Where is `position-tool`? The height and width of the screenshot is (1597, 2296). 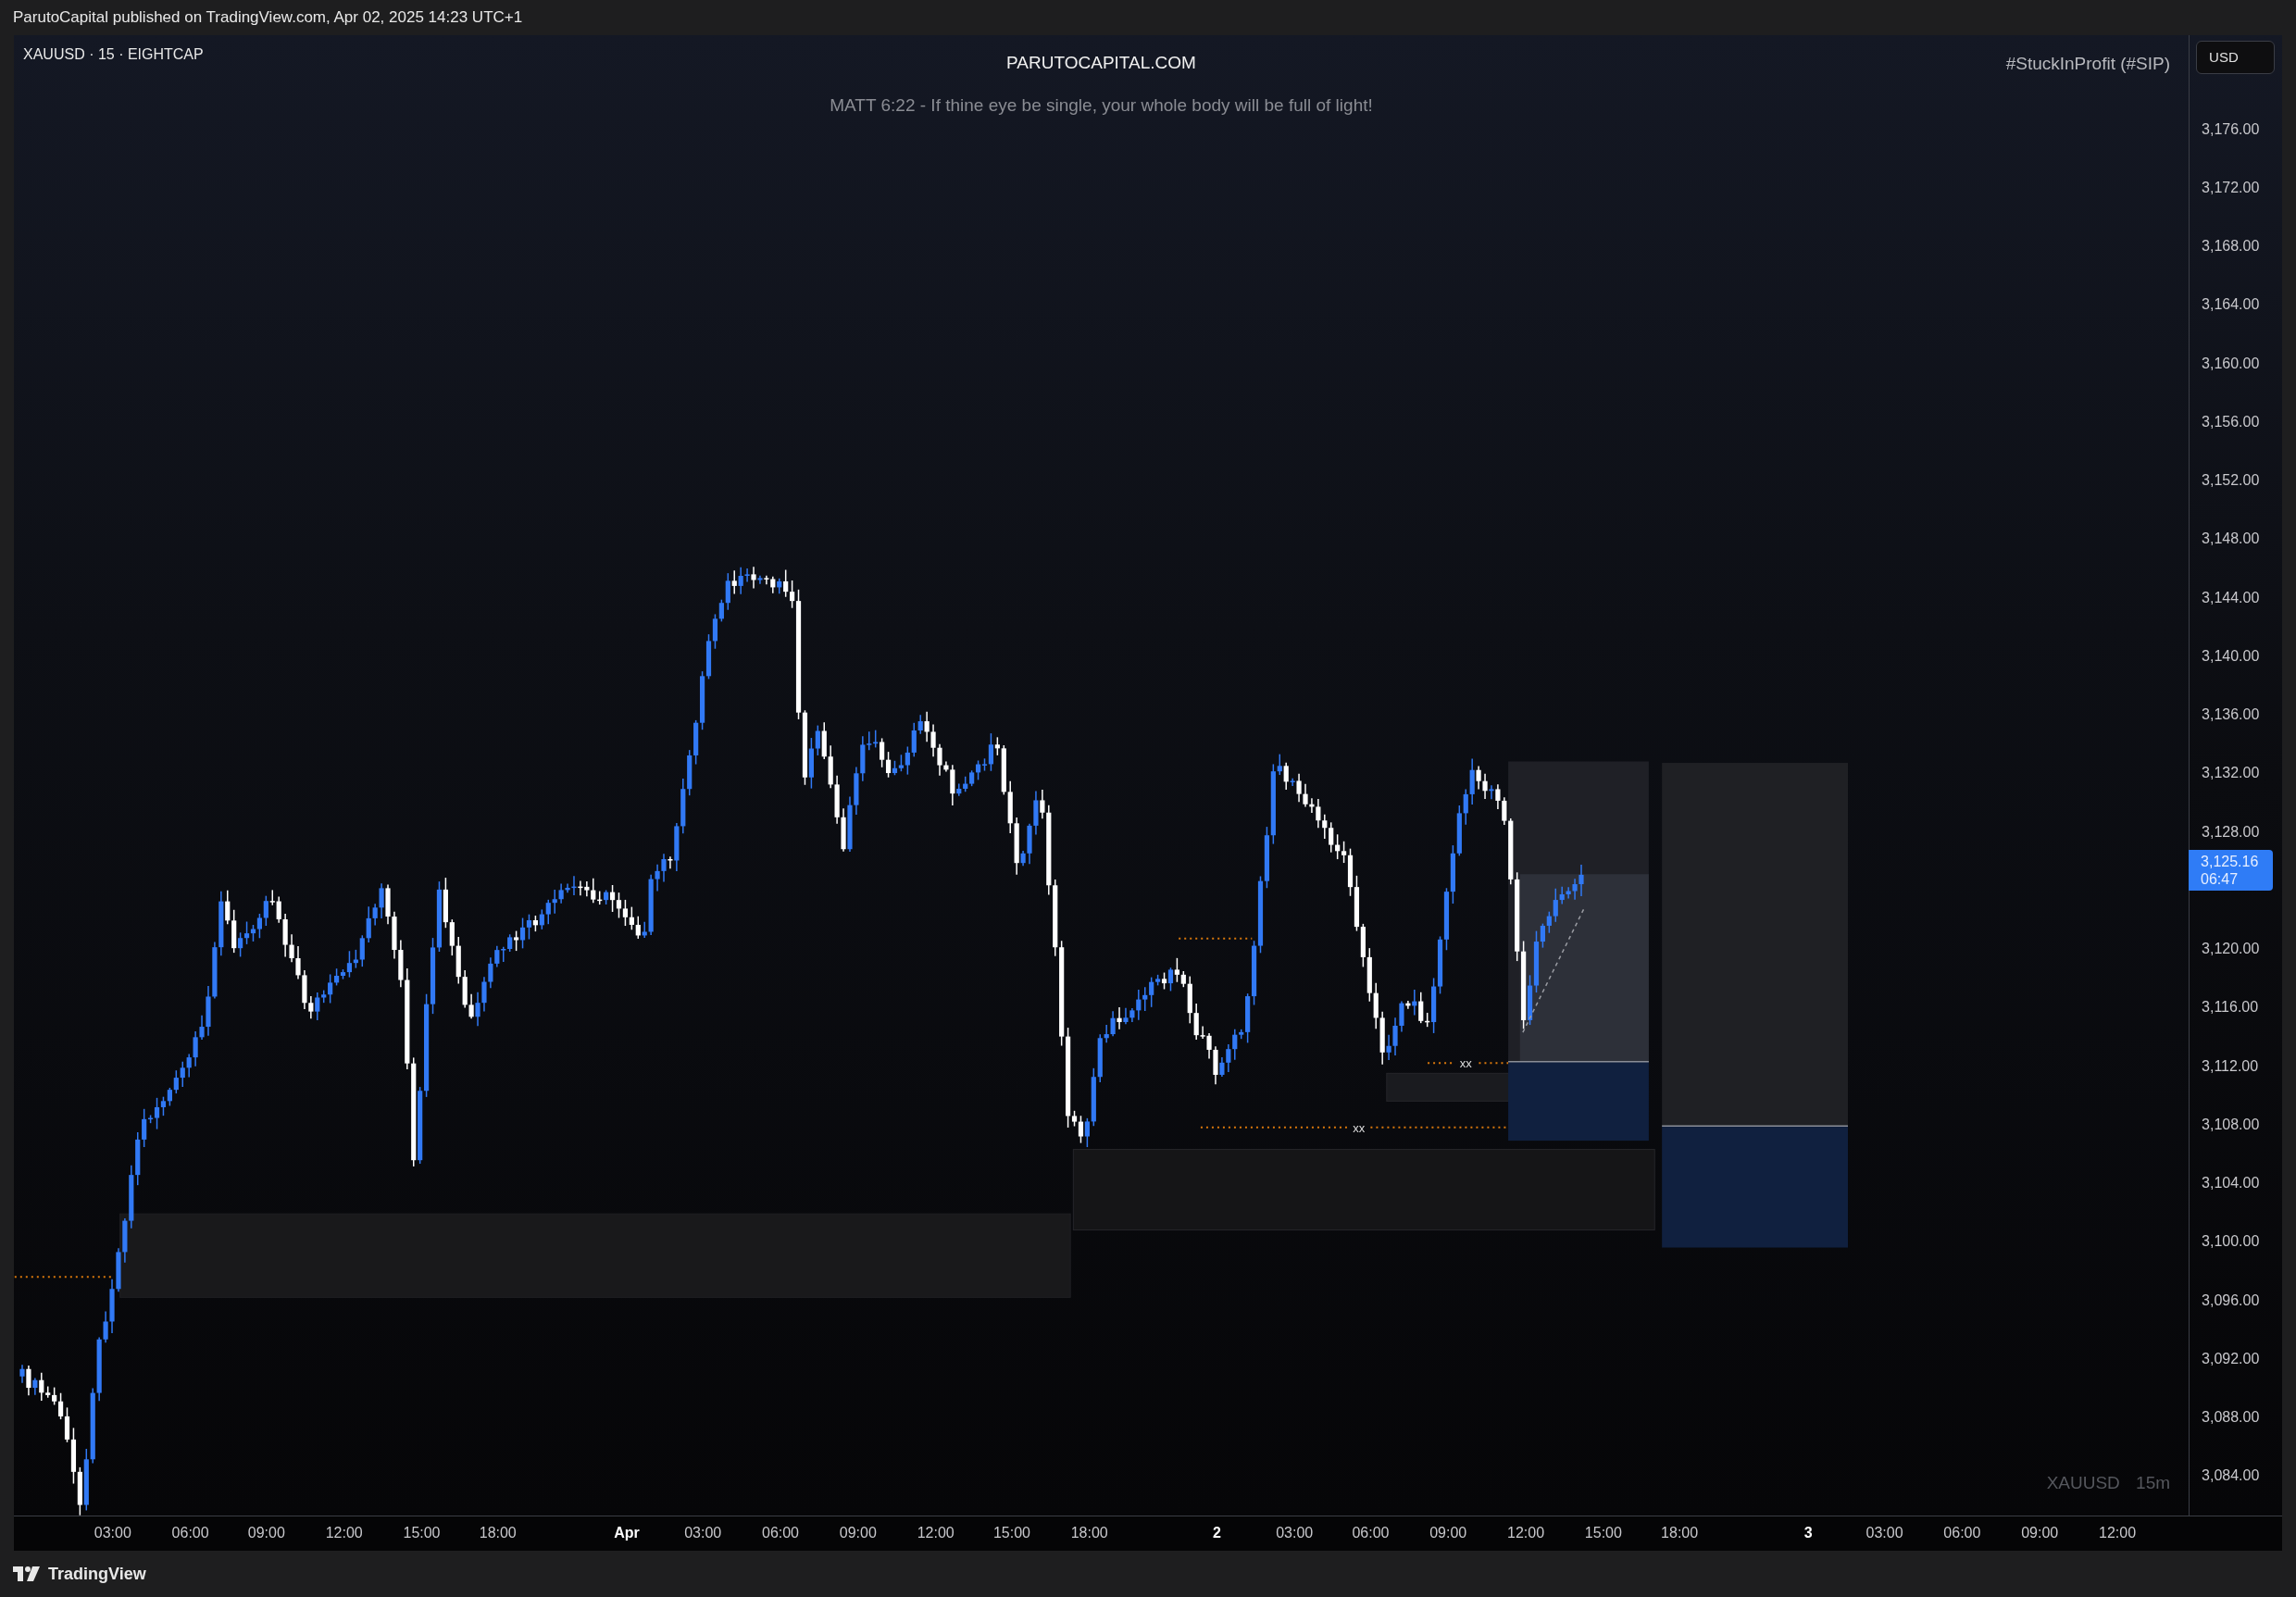
position-tool is located at coordinates (1578, 951).